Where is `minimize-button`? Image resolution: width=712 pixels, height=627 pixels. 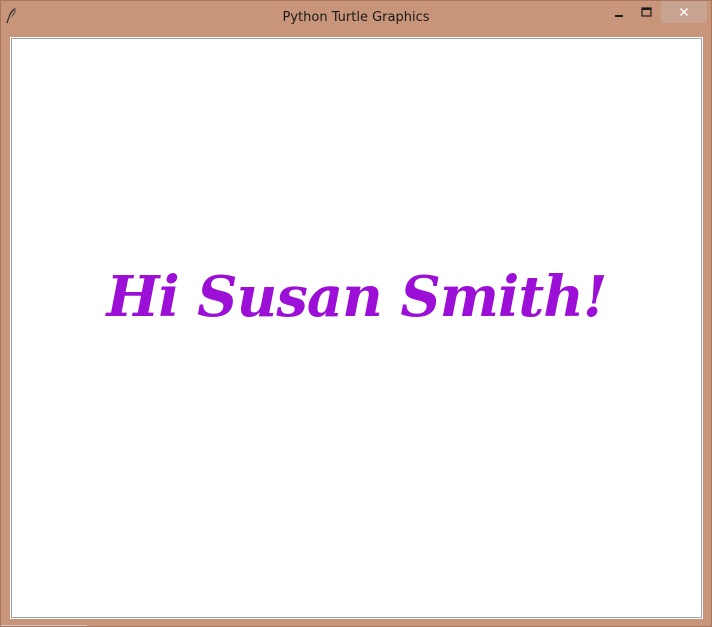
minimize-button is located at coordinates (619, 12).